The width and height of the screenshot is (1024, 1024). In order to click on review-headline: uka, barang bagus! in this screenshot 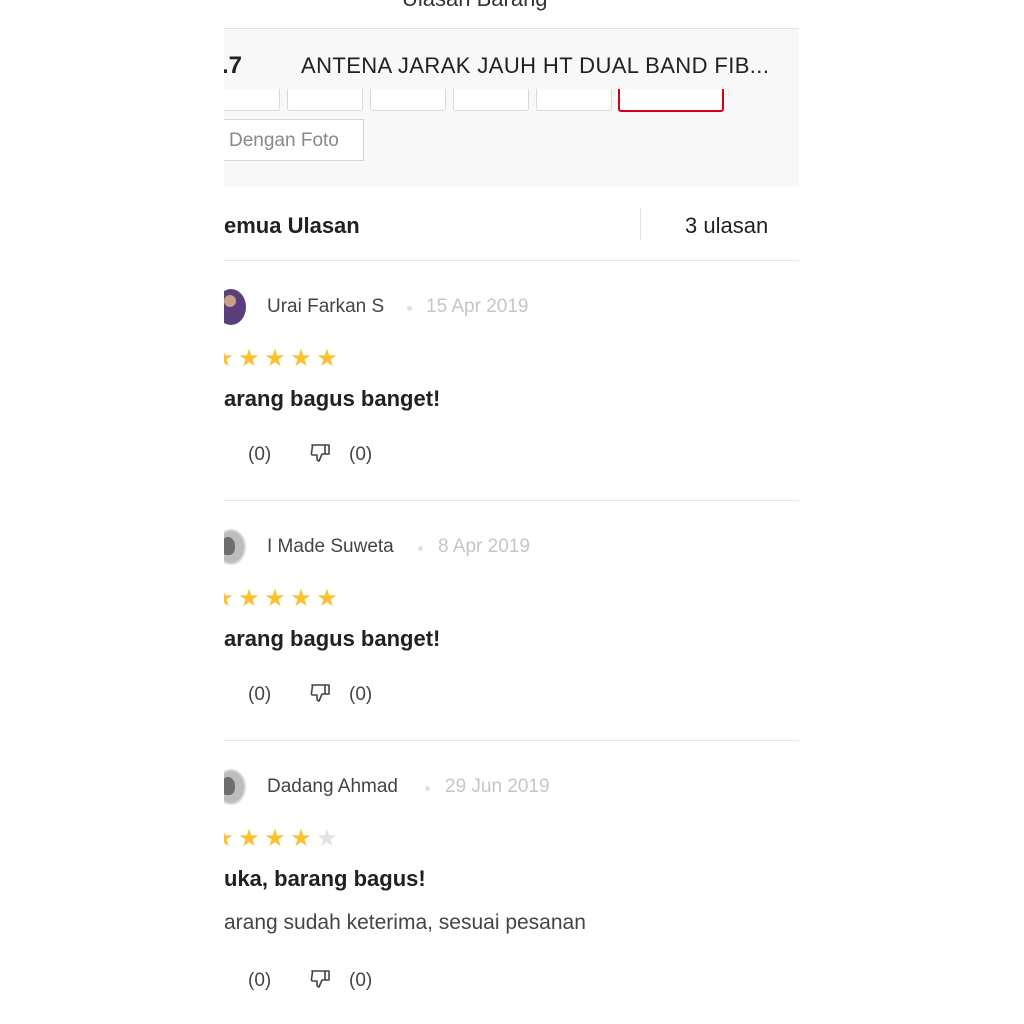, I will do `click(325, 878)`.